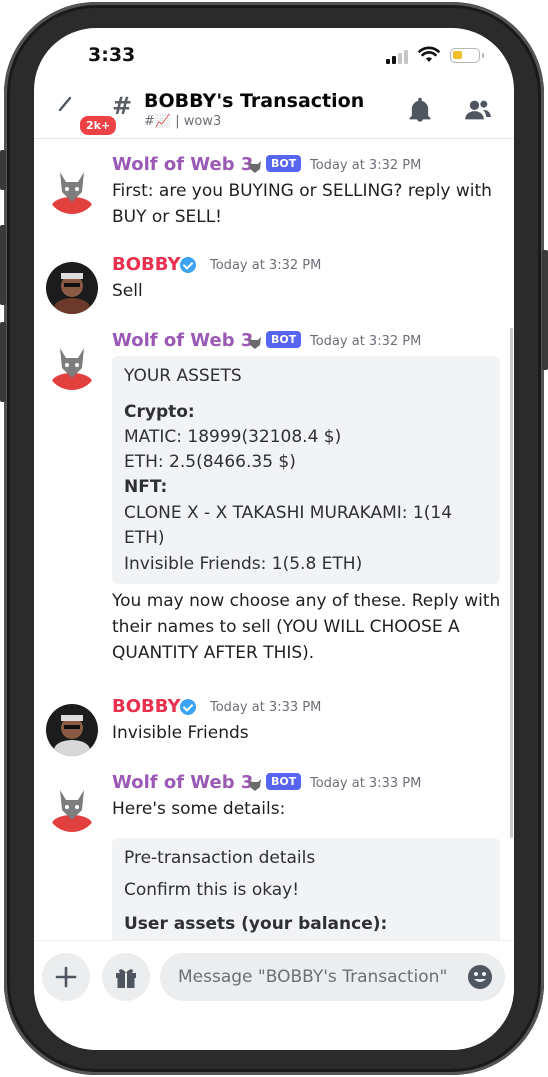 This screenshot has height=1077, width=548. I want to click on channel-header: 2k+ # BOBBY's Transaction #📈 | wow3, so click(274, 112).